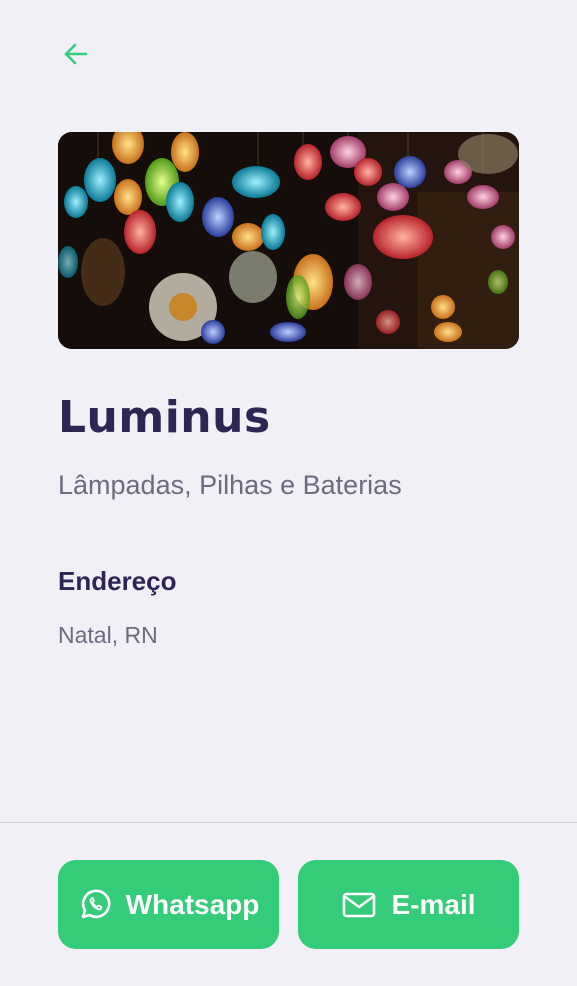 The height and width of the screenshot is (986, 577). Describe the element at coordinates (164, 417) in the screenshot. I see `point-name: Luminus` at that location.